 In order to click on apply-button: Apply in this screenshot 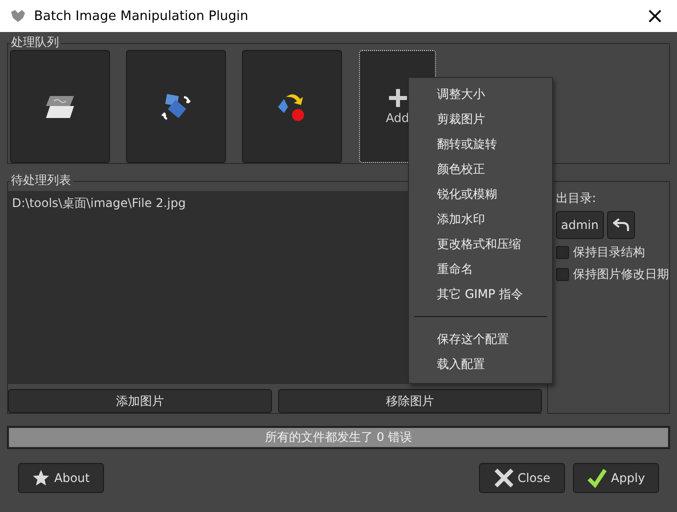, I will do `click(616, 478)`.